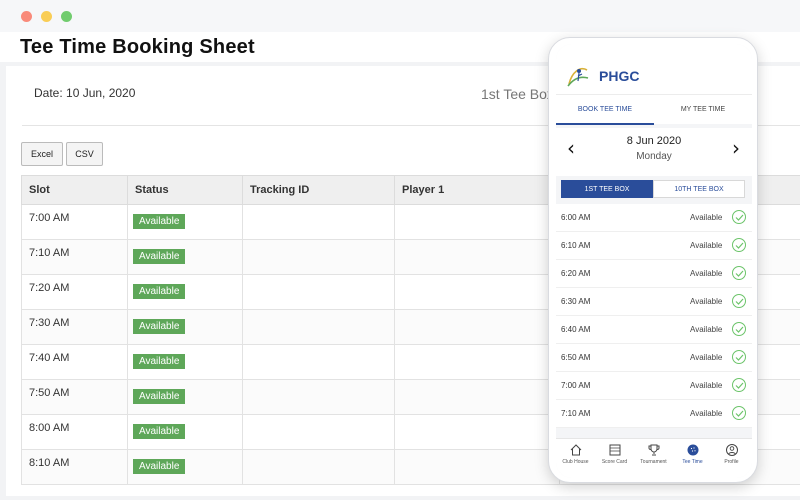  What do you see at coordinates (576, 413) in the screenshot?
I see `slot-time: 7:10 AM` at bounding box center [576, 413].